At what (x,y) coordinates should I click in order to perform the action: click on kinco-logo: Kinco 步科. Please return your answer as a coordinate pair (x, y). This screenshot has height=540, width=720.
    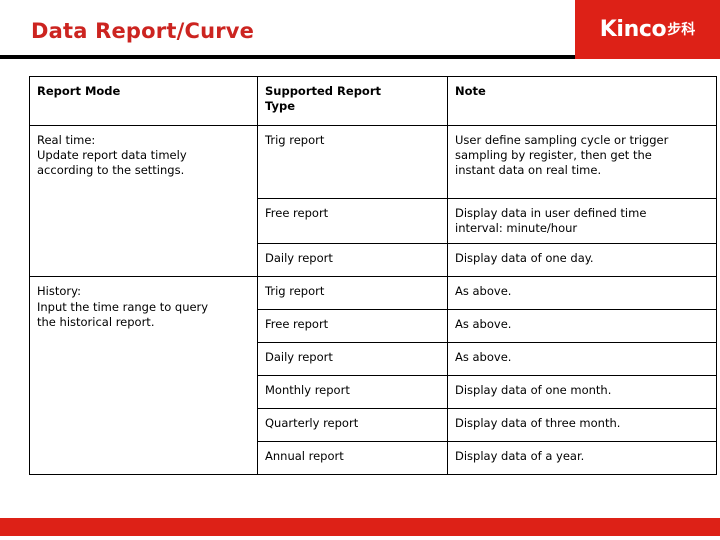
    Looking at the image, I should click on (647, 29).